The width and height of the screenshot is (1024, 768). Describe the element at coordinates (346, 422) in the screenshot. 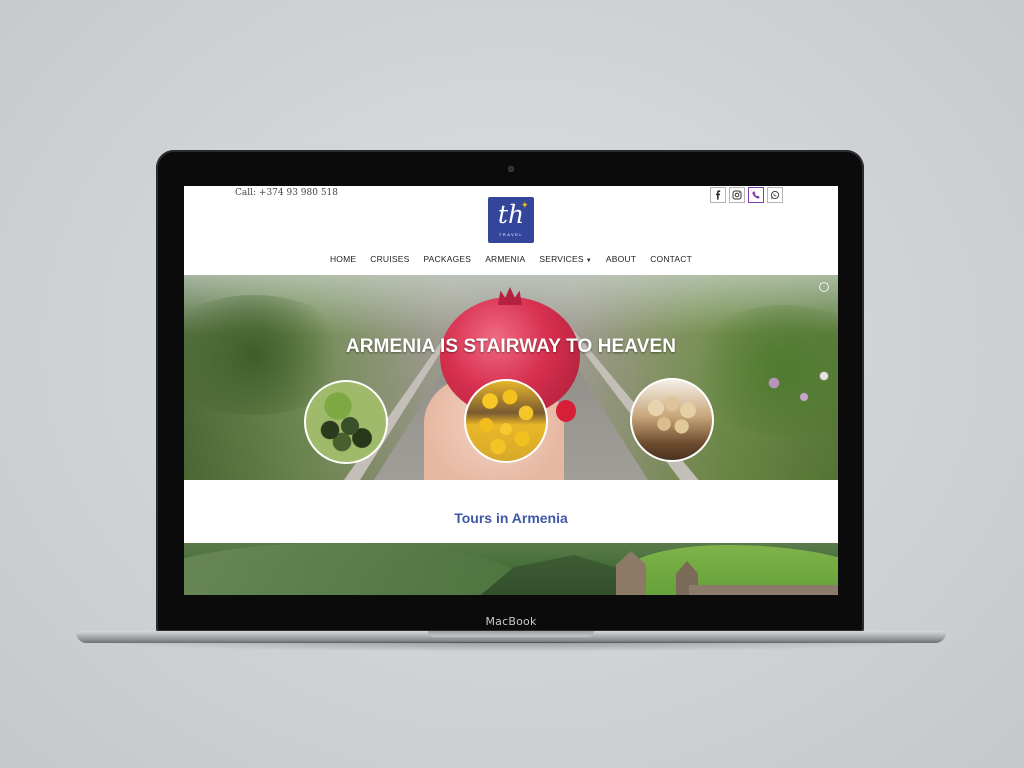

I see `dolma-icon` at that location.